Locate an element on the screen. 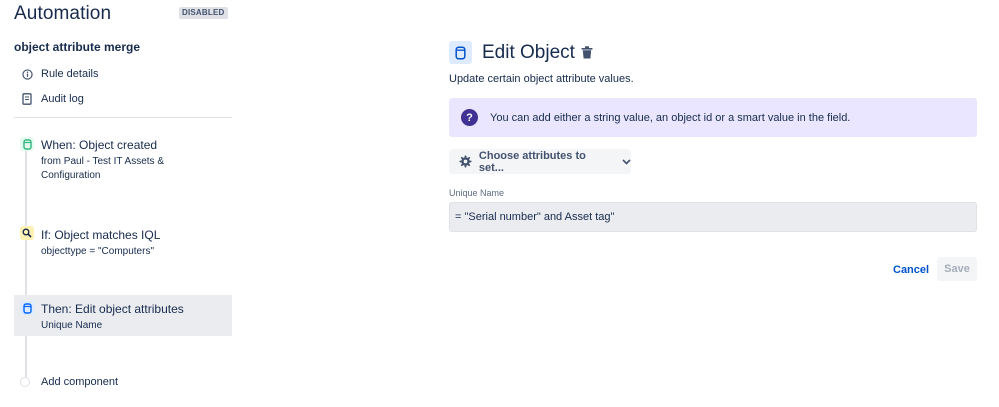 The image size is (999, 407). unique-name-label: Unique Name is located at coordinates (477, 193).